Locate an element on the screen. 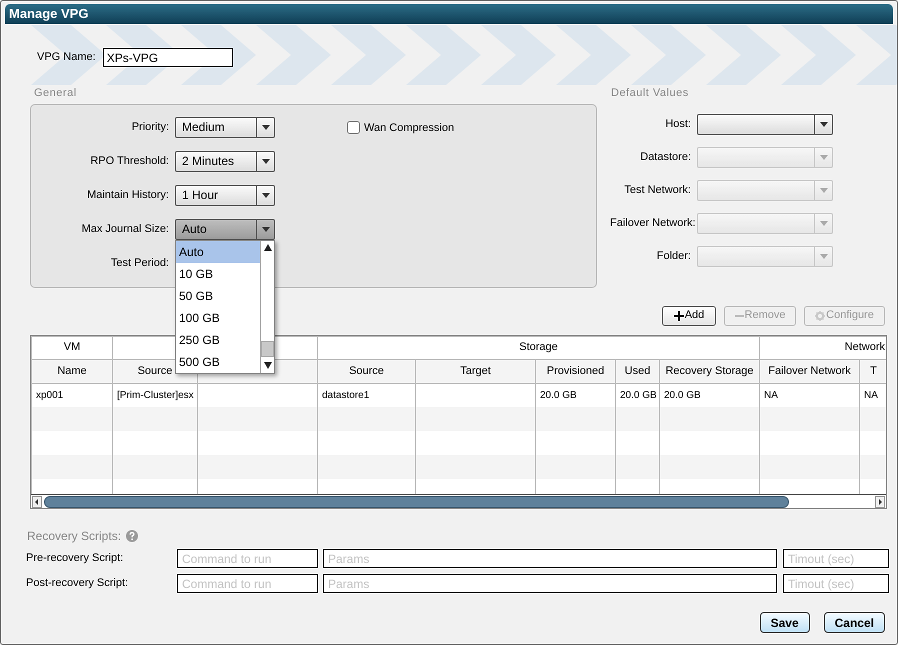 Image resolution: width=898 pixels, height=645 pixels. section-title: General is located at coordinates (55, 93).